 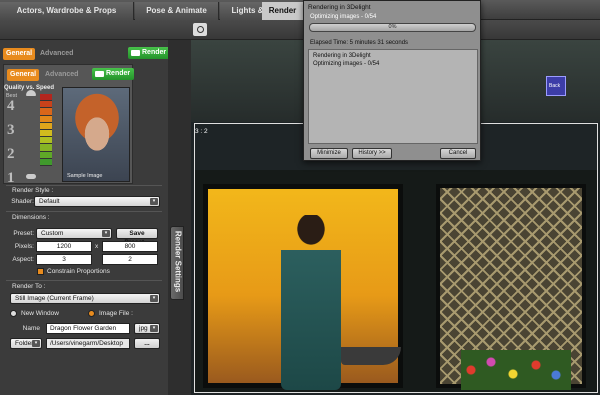 I want to click on constrain-proportions-label: Constrain Proportions, so click(x=78, y=271).